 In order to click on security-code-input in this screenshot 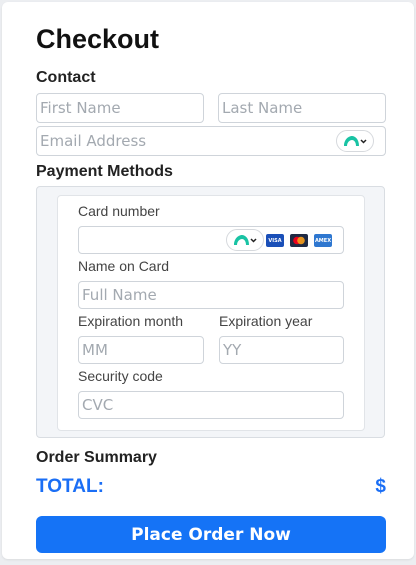, I will do `click(211, 405)`.